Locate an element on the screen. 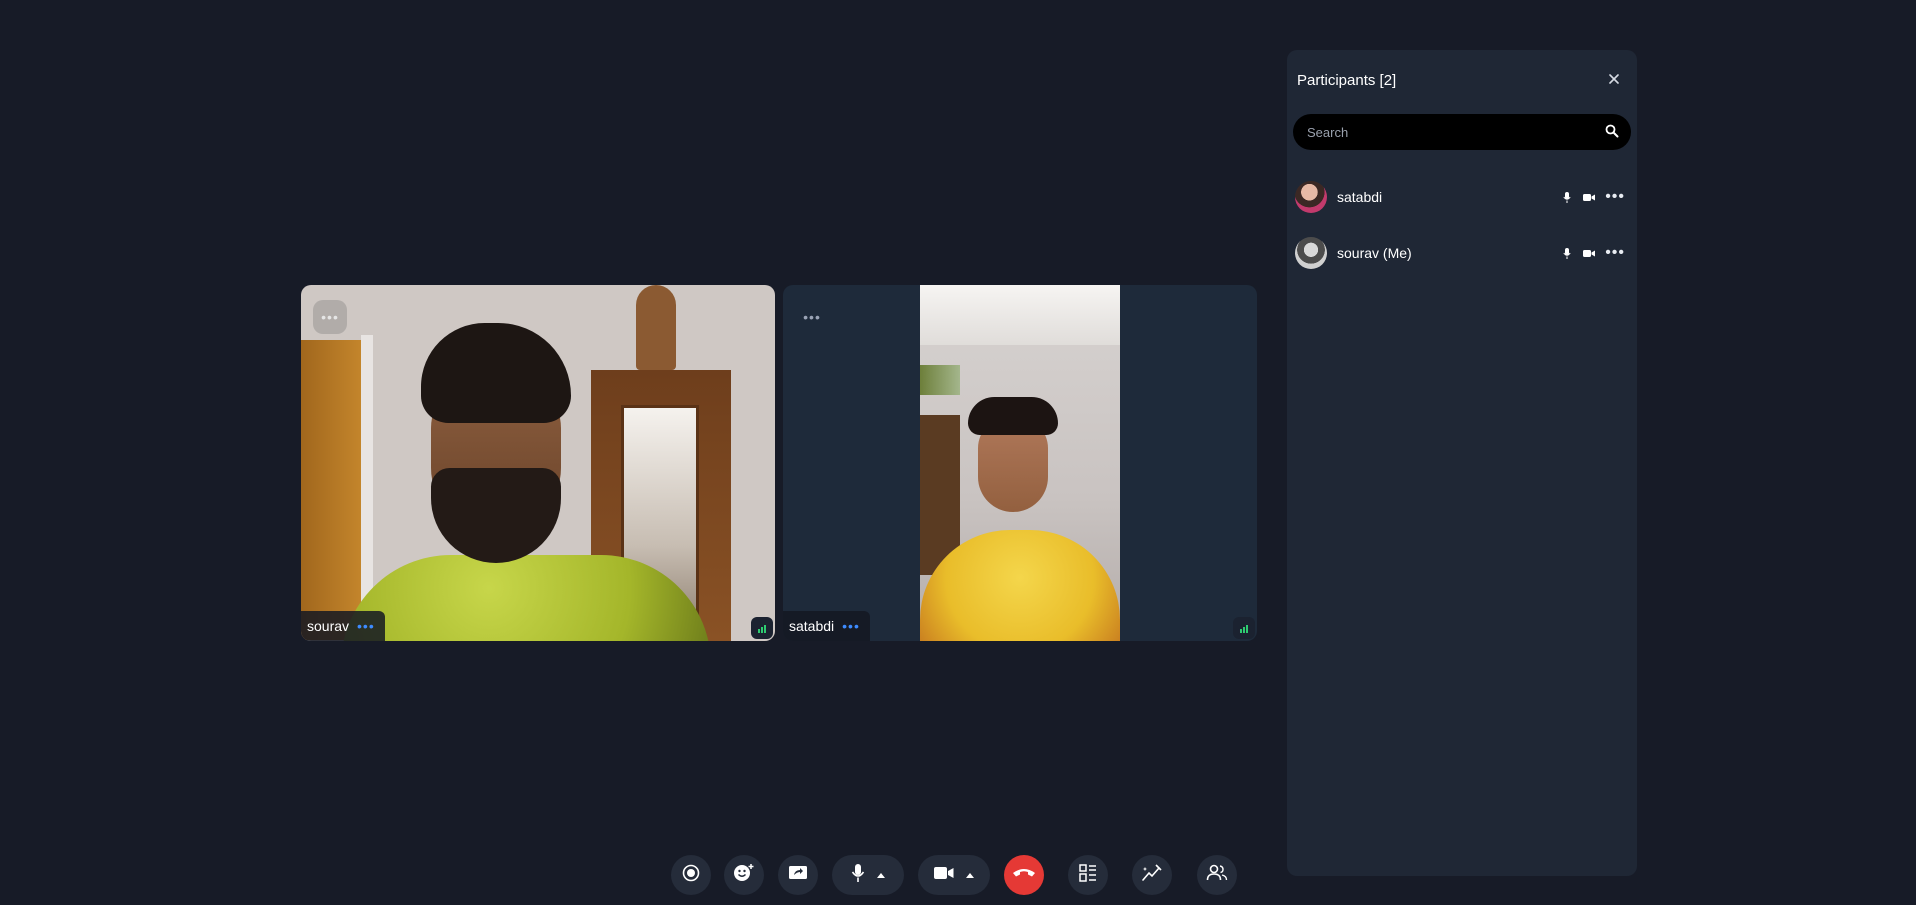 Image resolution: width=1916 pixels, height=905 pixels. search-field is located at coordinates (1462, 132).